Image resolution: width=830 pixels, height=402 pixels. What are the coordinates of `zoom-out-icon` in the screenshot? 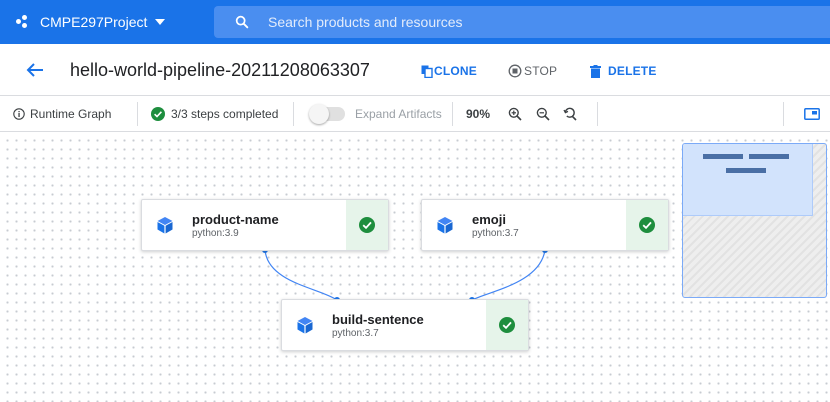 It's located at (543, 114).